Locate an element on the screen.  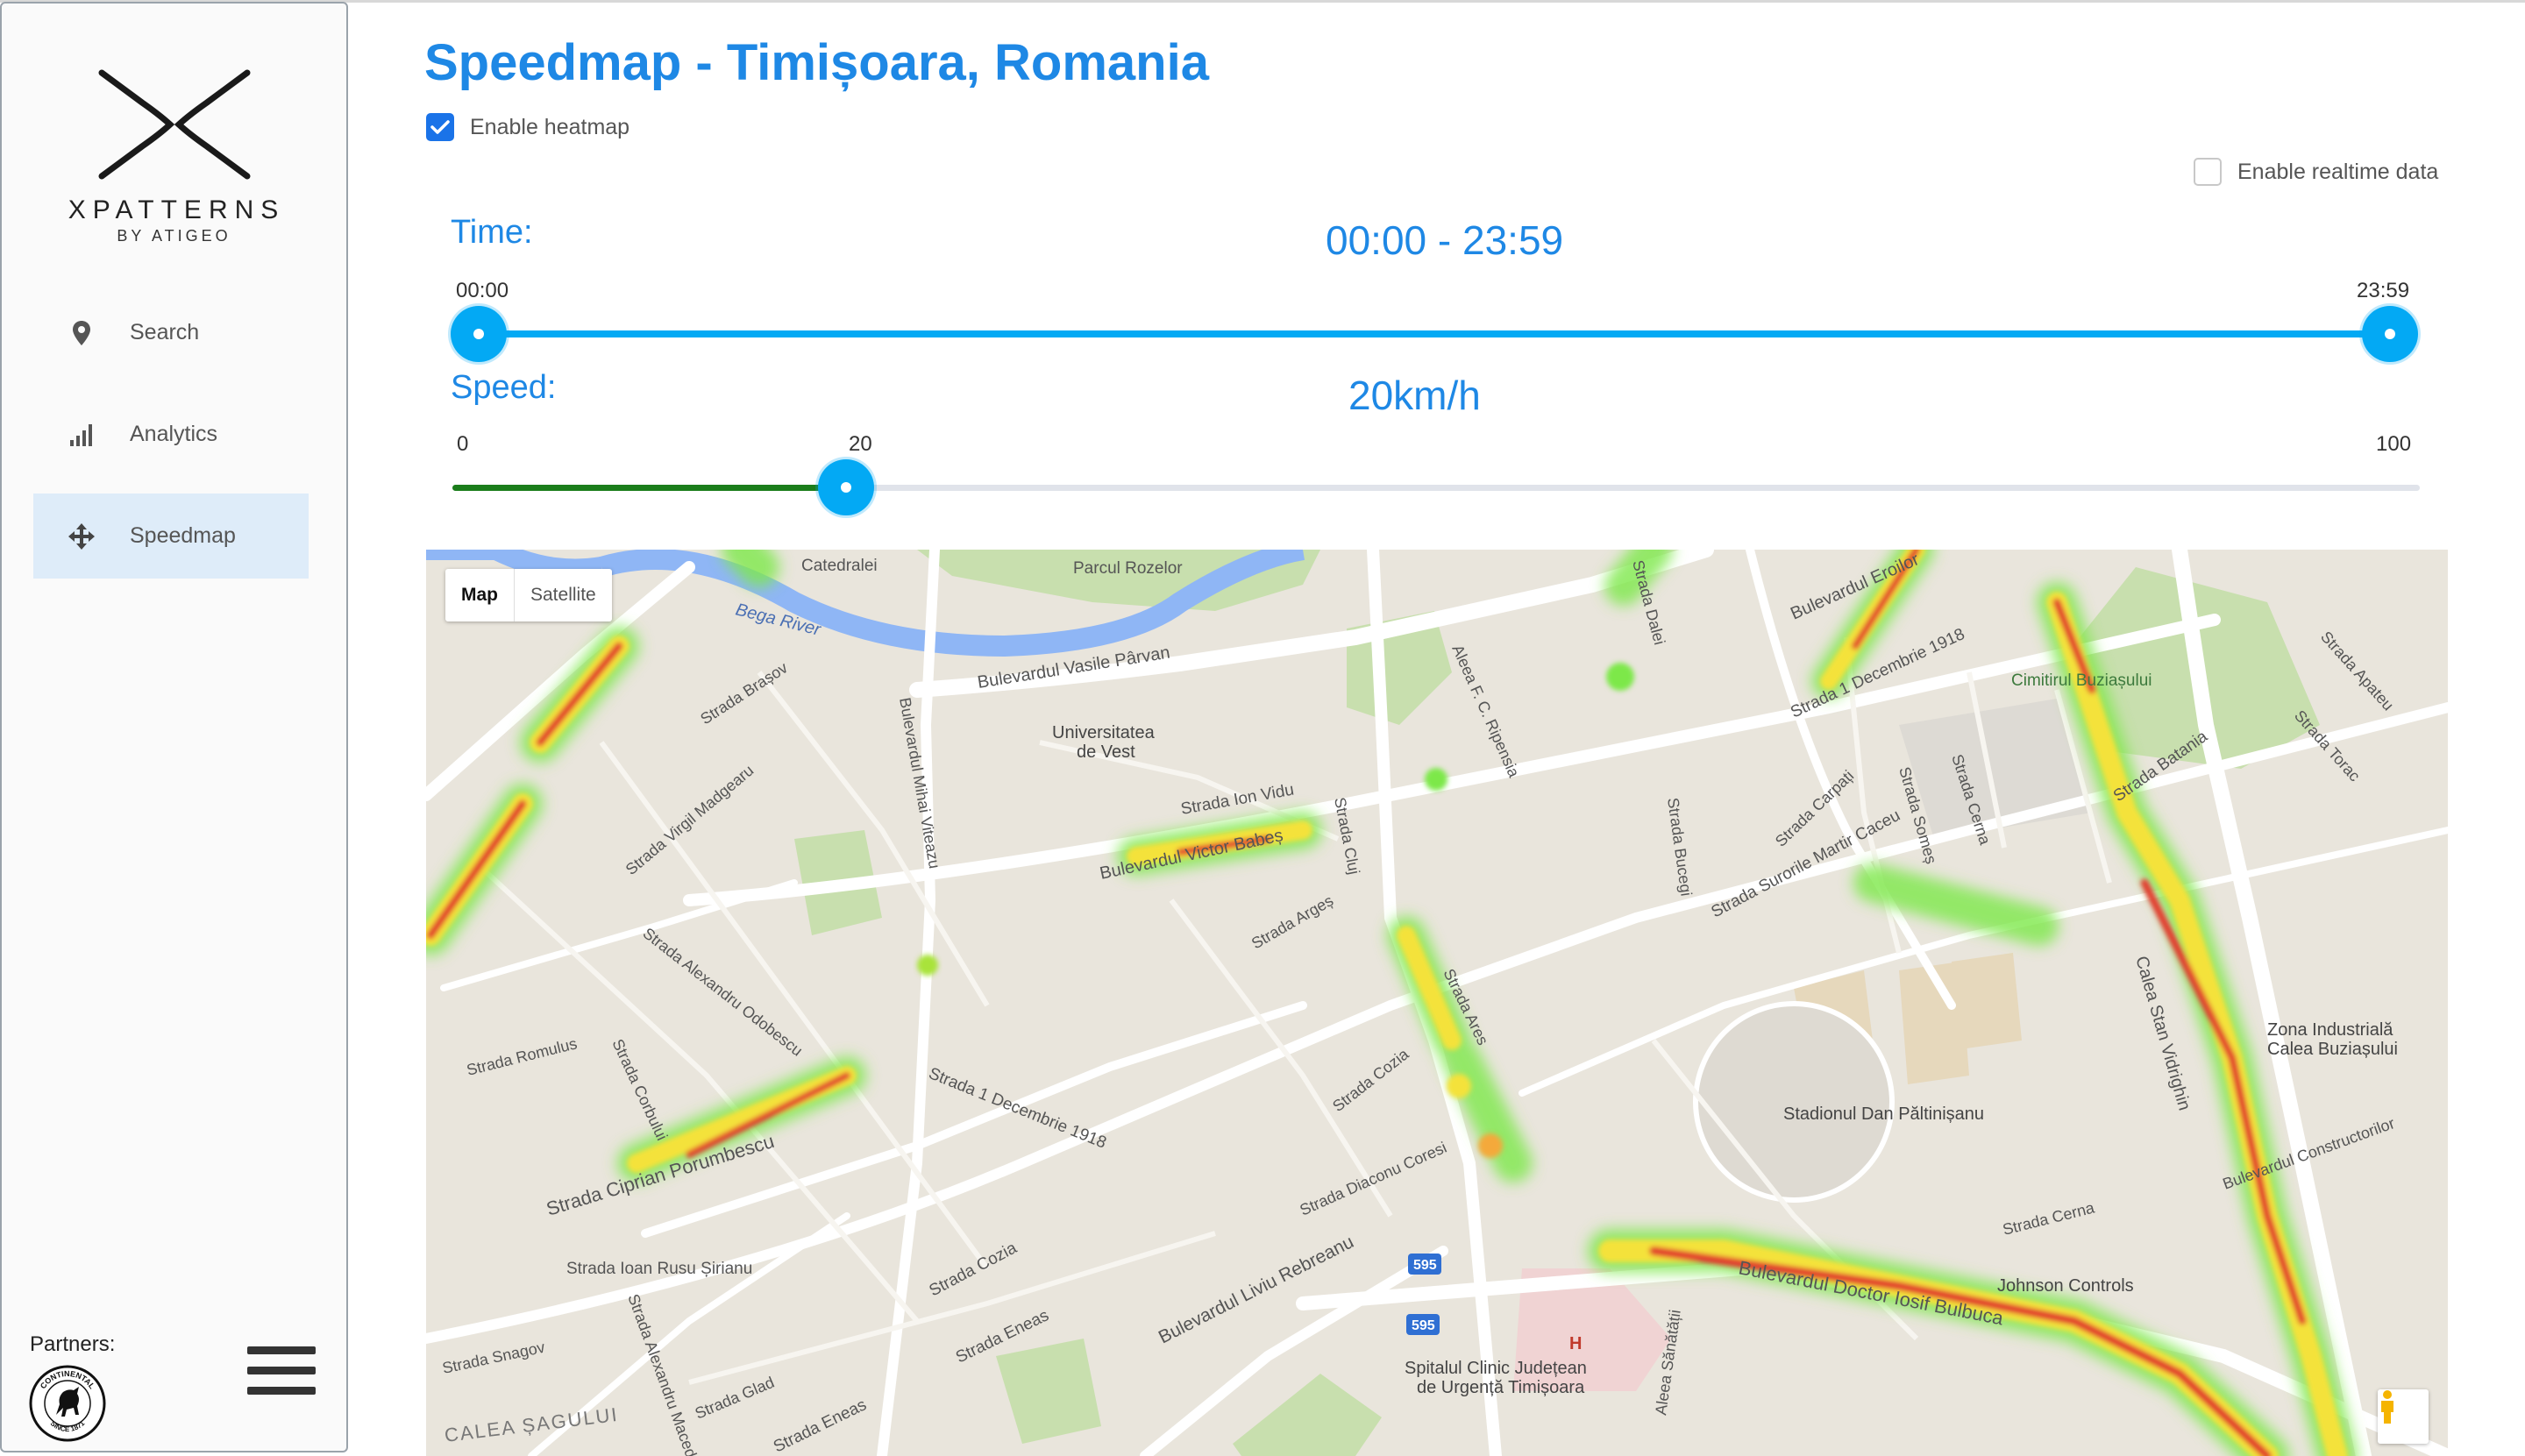
enable-heatmap-toggle: Enable heatmap is located at coordinates (527, 127).